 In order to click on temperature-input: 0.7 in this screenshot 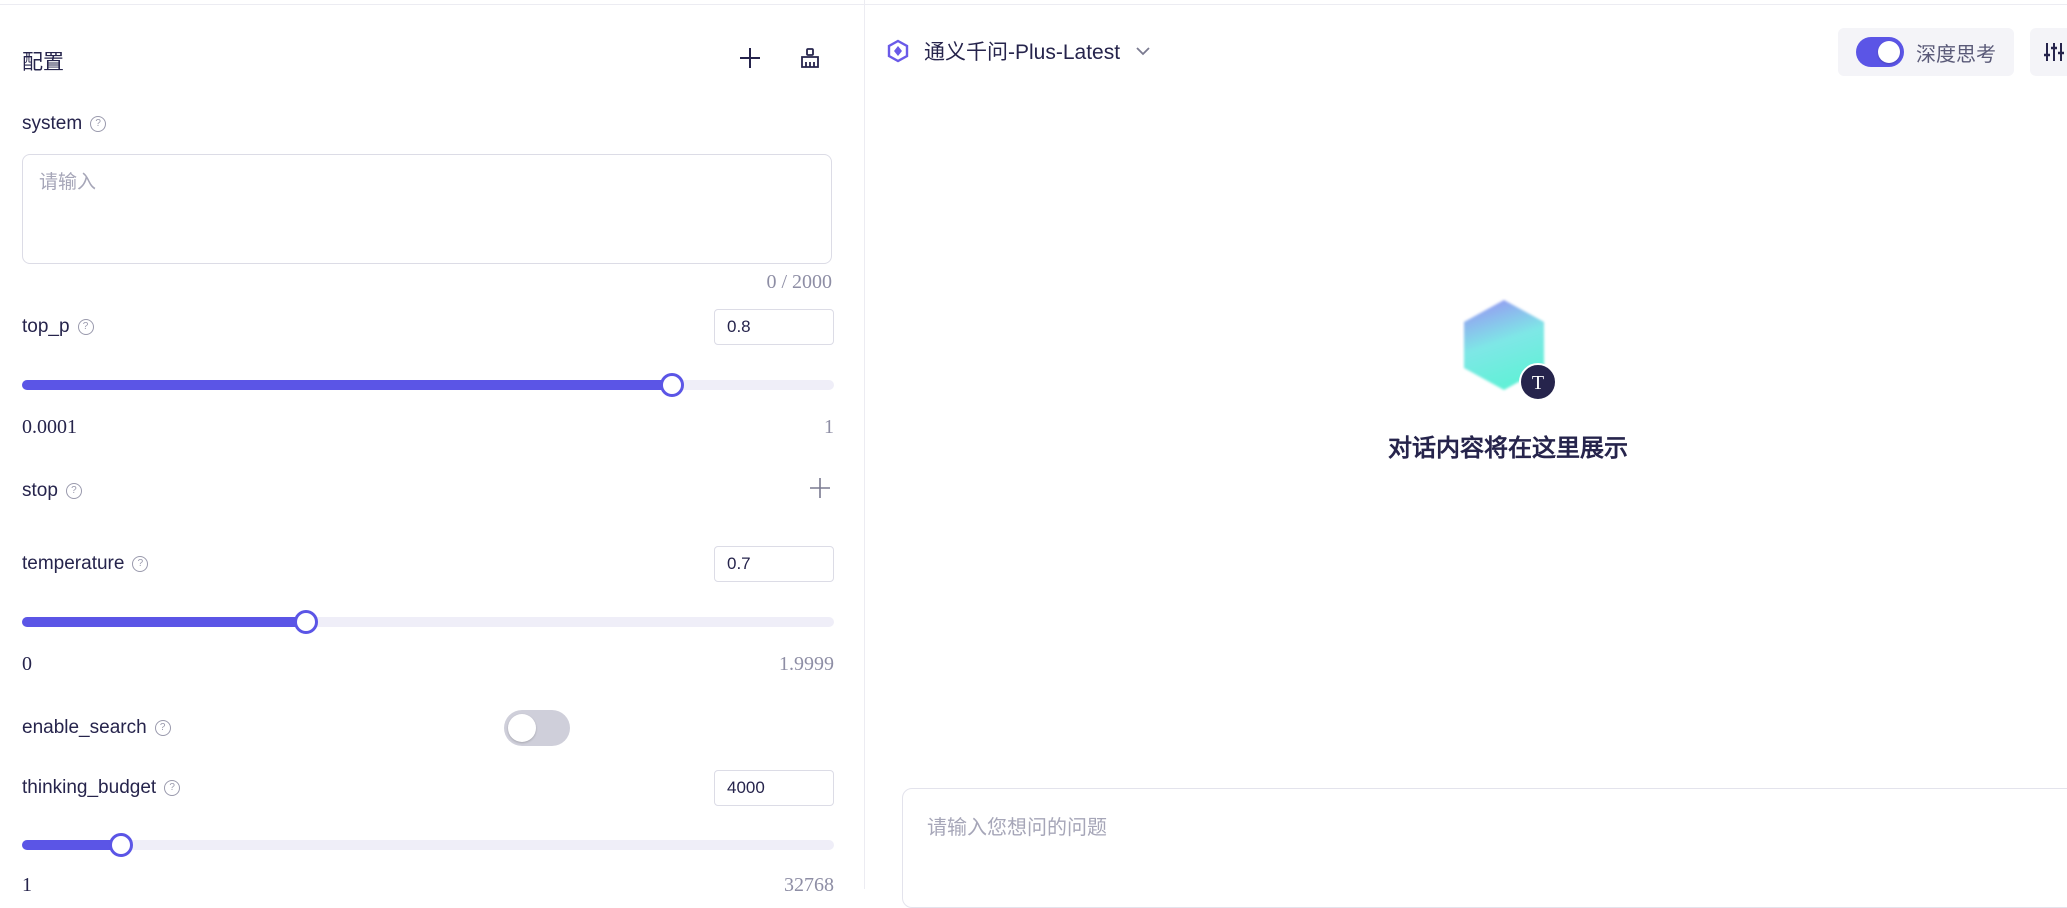, I will do `click(774, 564)`.